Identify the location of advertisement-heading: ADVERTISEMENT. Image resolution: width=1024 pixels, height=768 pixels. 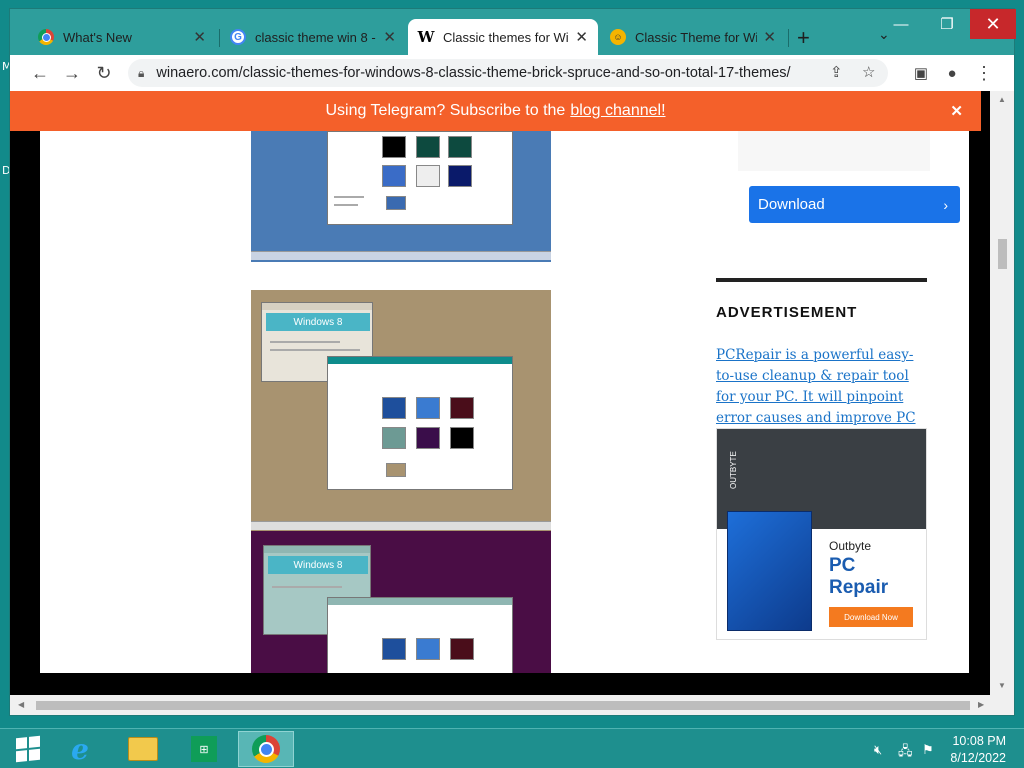
(787, 312).